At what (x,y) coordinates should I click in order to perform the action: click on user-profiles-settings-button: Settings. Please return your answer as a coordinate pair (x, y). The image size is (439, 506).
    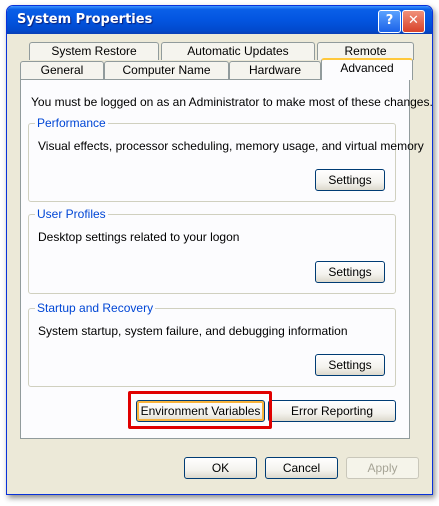
    Looking at the image, I should click on (350, 272).